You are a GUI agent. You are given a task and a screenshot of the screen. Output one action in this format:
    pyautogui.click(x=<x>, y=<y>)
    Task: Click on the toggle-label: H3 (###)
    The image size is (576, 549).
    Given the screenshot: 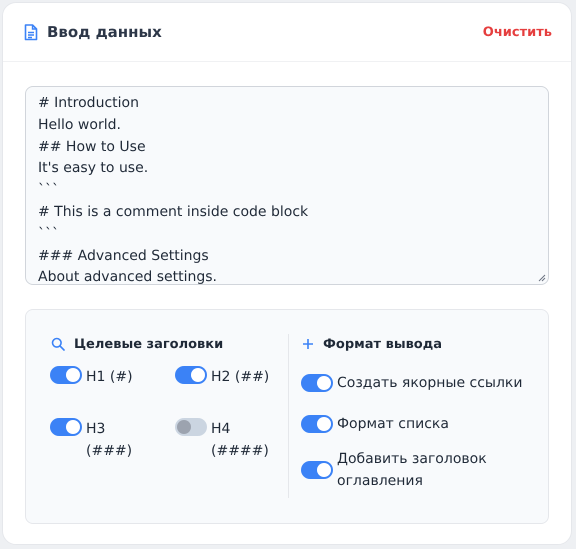 What is the action you would take?
    pyautogui.click(x=110, y=440)
    